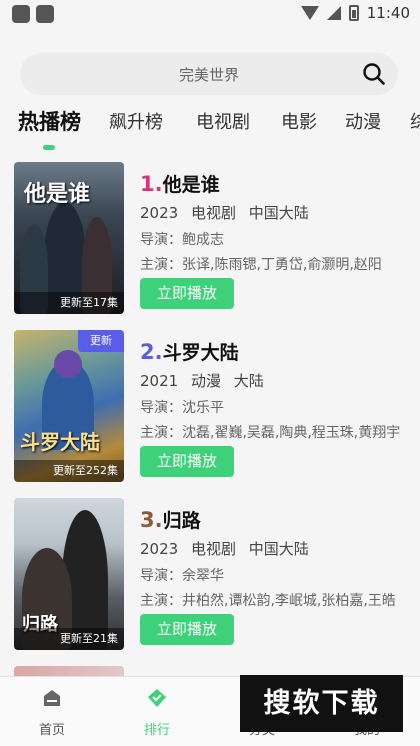 Image resolution: width=420 pixels, height=746 pixels. I want to click on tab-anime: 动漫, so click(363, 121).